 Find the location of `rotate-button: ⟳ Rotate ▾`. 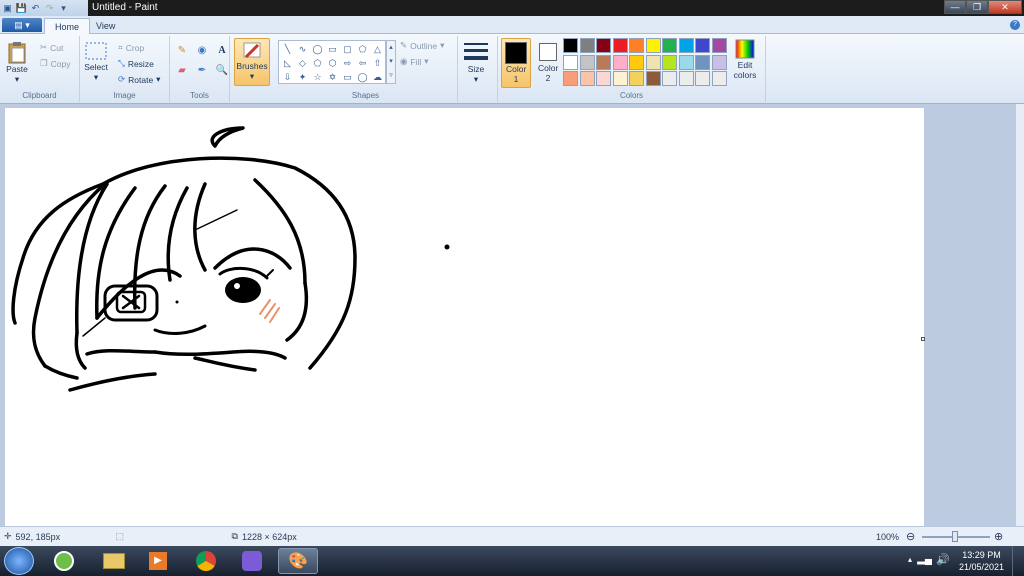

rotate-button: ⟳ Rotate ▾ is located at coordinates (139, 79).